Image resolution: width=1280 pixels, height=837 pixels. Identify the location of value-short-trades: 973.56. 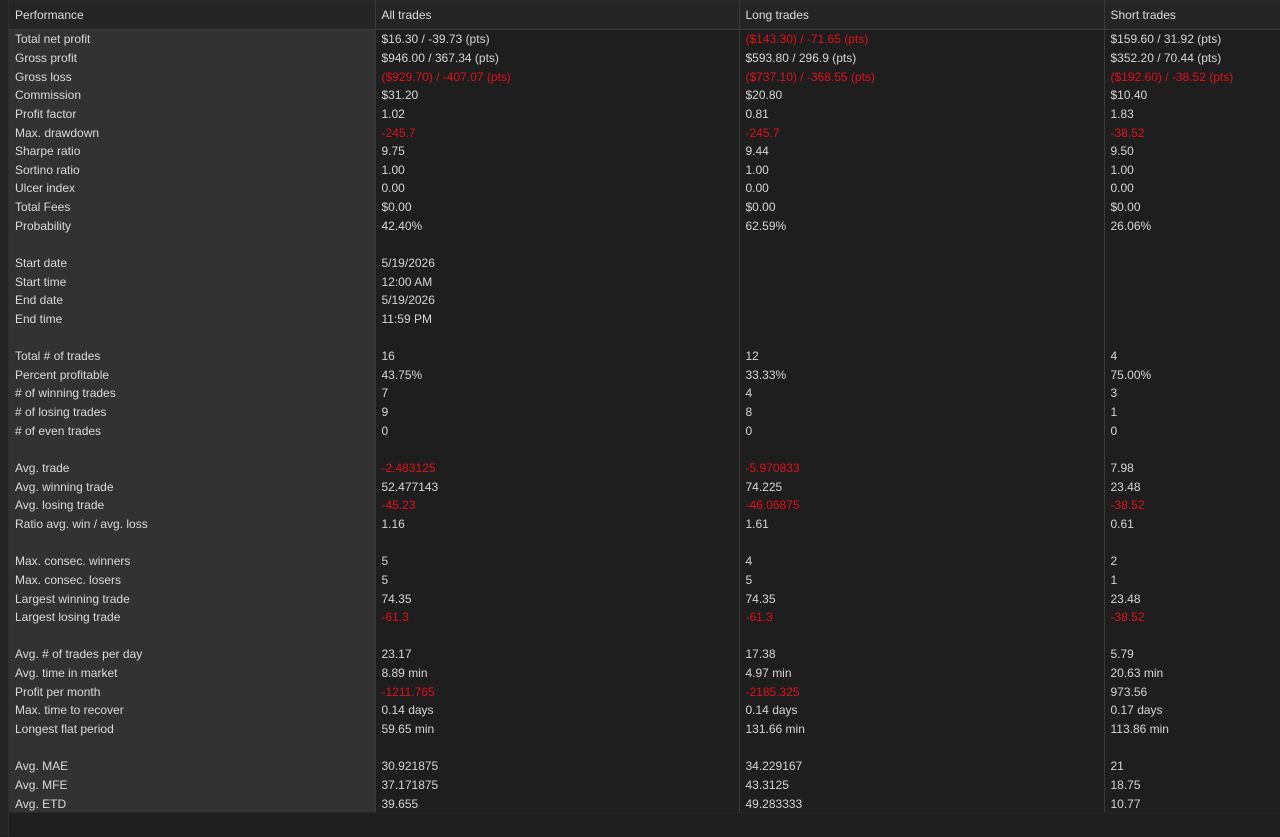
(1192, 692).